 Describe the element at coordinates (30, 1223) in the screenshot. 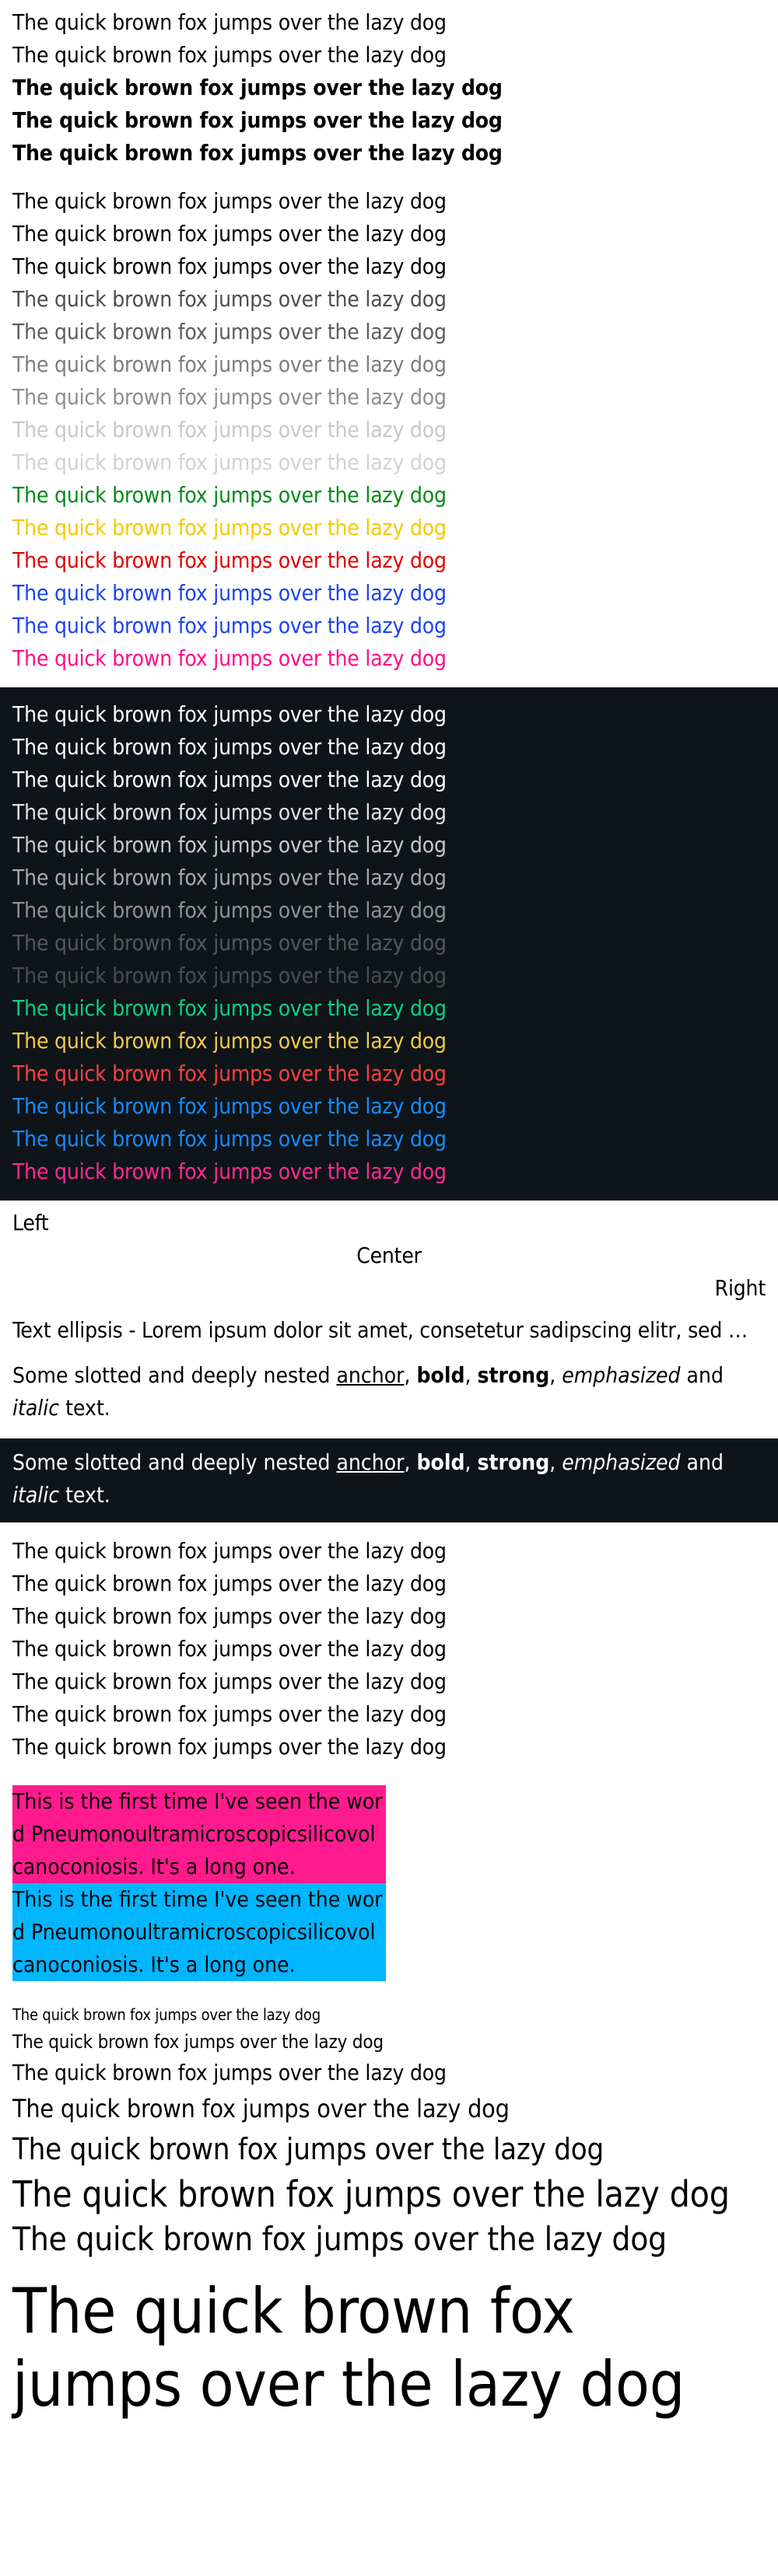

I see `align-left-text: Left` at that location.